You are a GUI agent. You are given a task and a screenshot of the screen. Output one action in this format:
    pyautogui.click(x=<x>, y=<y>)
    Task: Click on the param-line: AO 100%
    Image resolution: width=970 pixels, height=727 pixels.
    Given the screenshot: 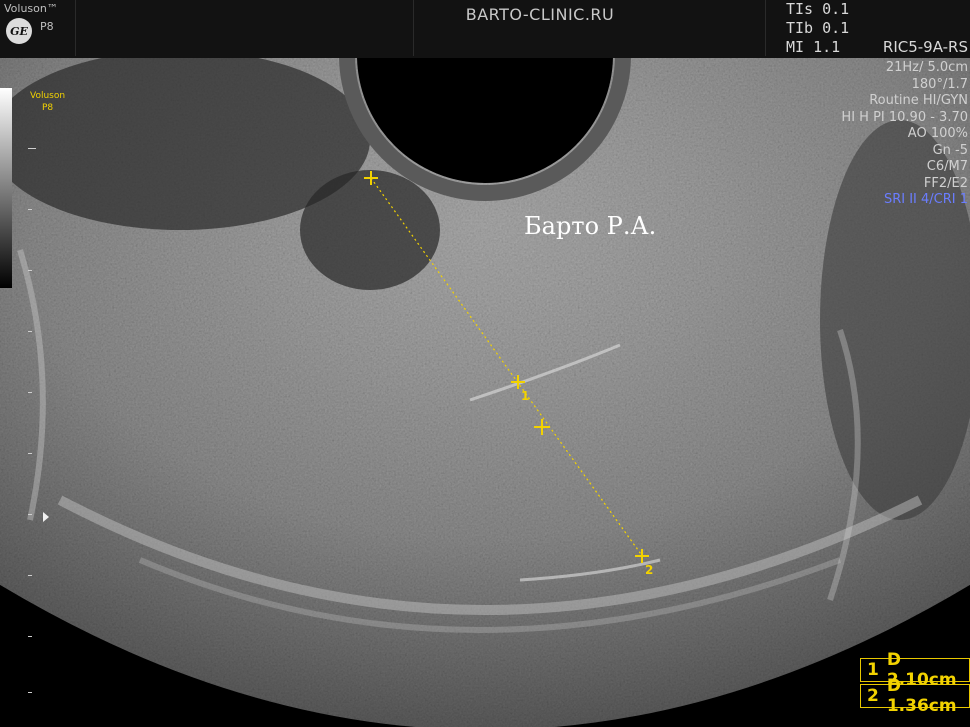 What is the action you would take?
    pyautogui.click(x=937, y=133)
    